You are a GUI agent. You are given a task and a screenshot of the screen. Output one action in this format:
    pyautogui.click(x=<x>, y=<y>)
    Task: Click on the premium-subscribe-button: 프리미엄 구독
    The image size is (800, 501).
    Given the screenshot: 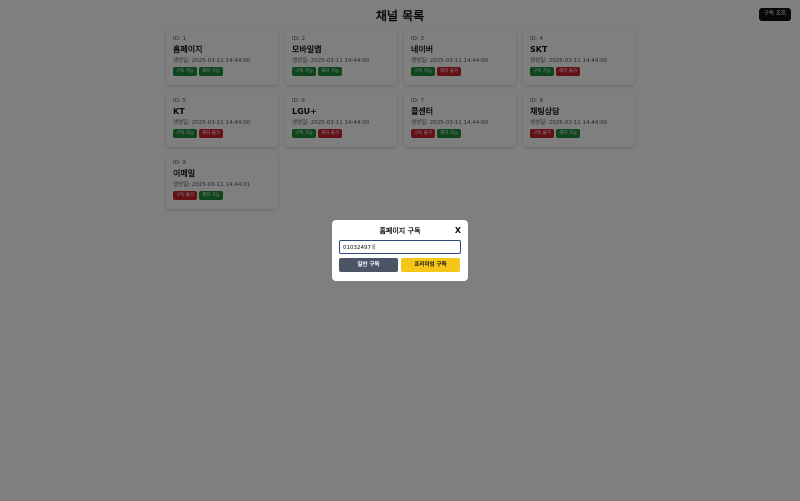 What is the action you would take?
    pyautogui.click(x=430, y=265)
    